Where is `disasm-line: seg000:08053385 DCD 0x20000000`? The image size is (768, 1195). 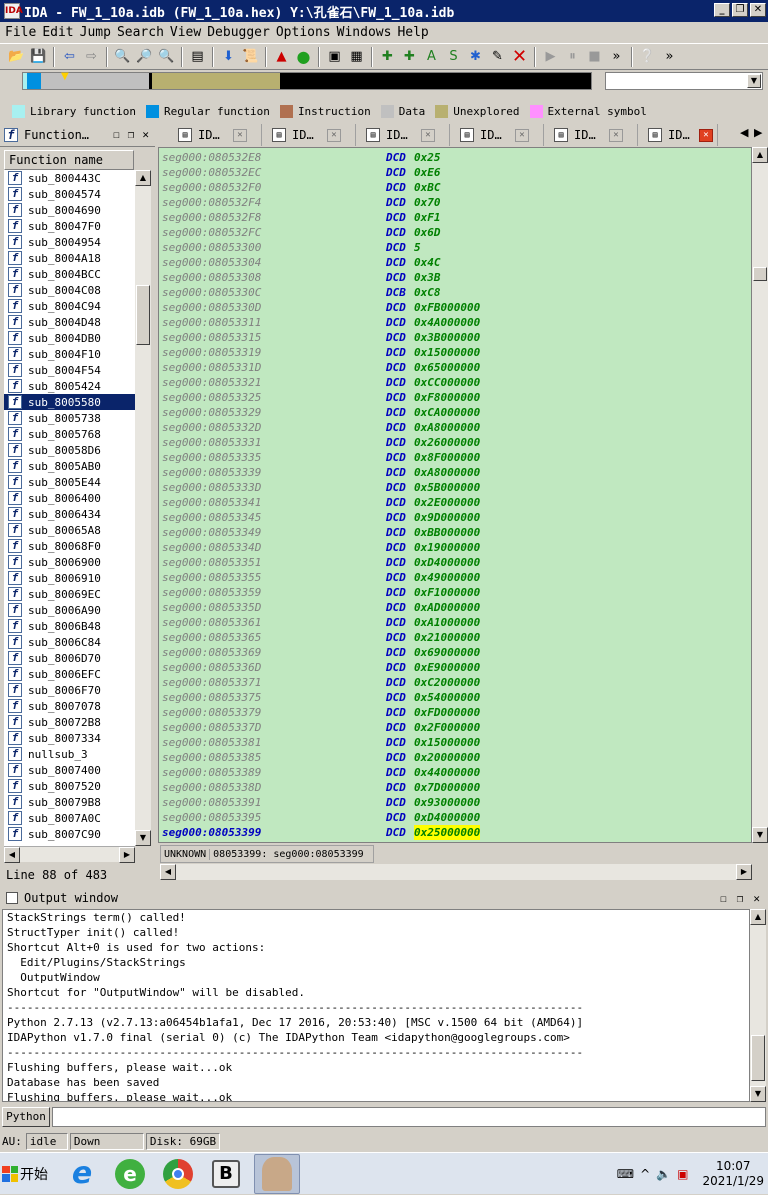
disasm-line: seg000:08053385 DCD 0x20000000 is located at coordinates (321, 757).